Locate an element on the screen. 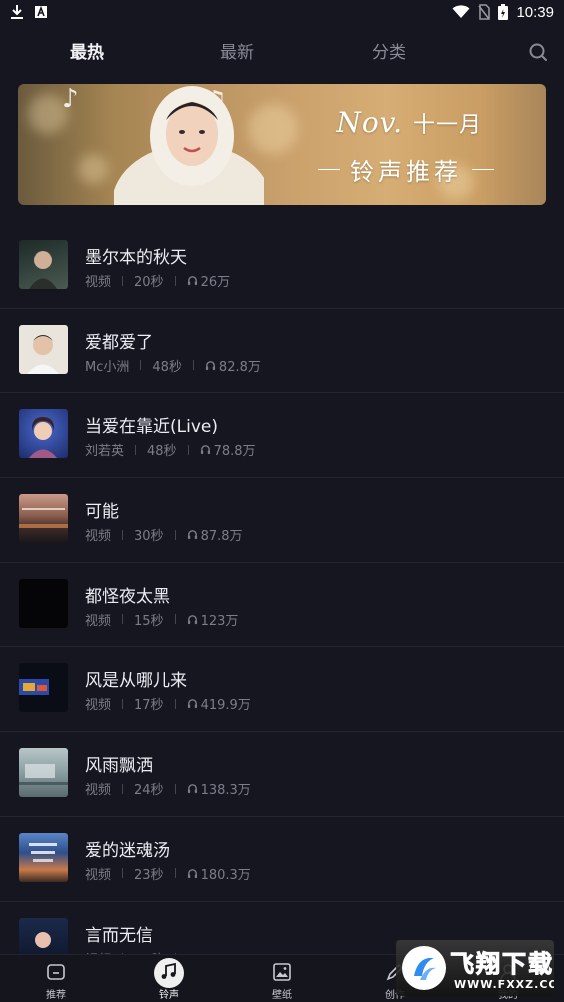 This screenshot has width=564, height=1002. status-bar: 10:39 is located at coordinates (282, 12).